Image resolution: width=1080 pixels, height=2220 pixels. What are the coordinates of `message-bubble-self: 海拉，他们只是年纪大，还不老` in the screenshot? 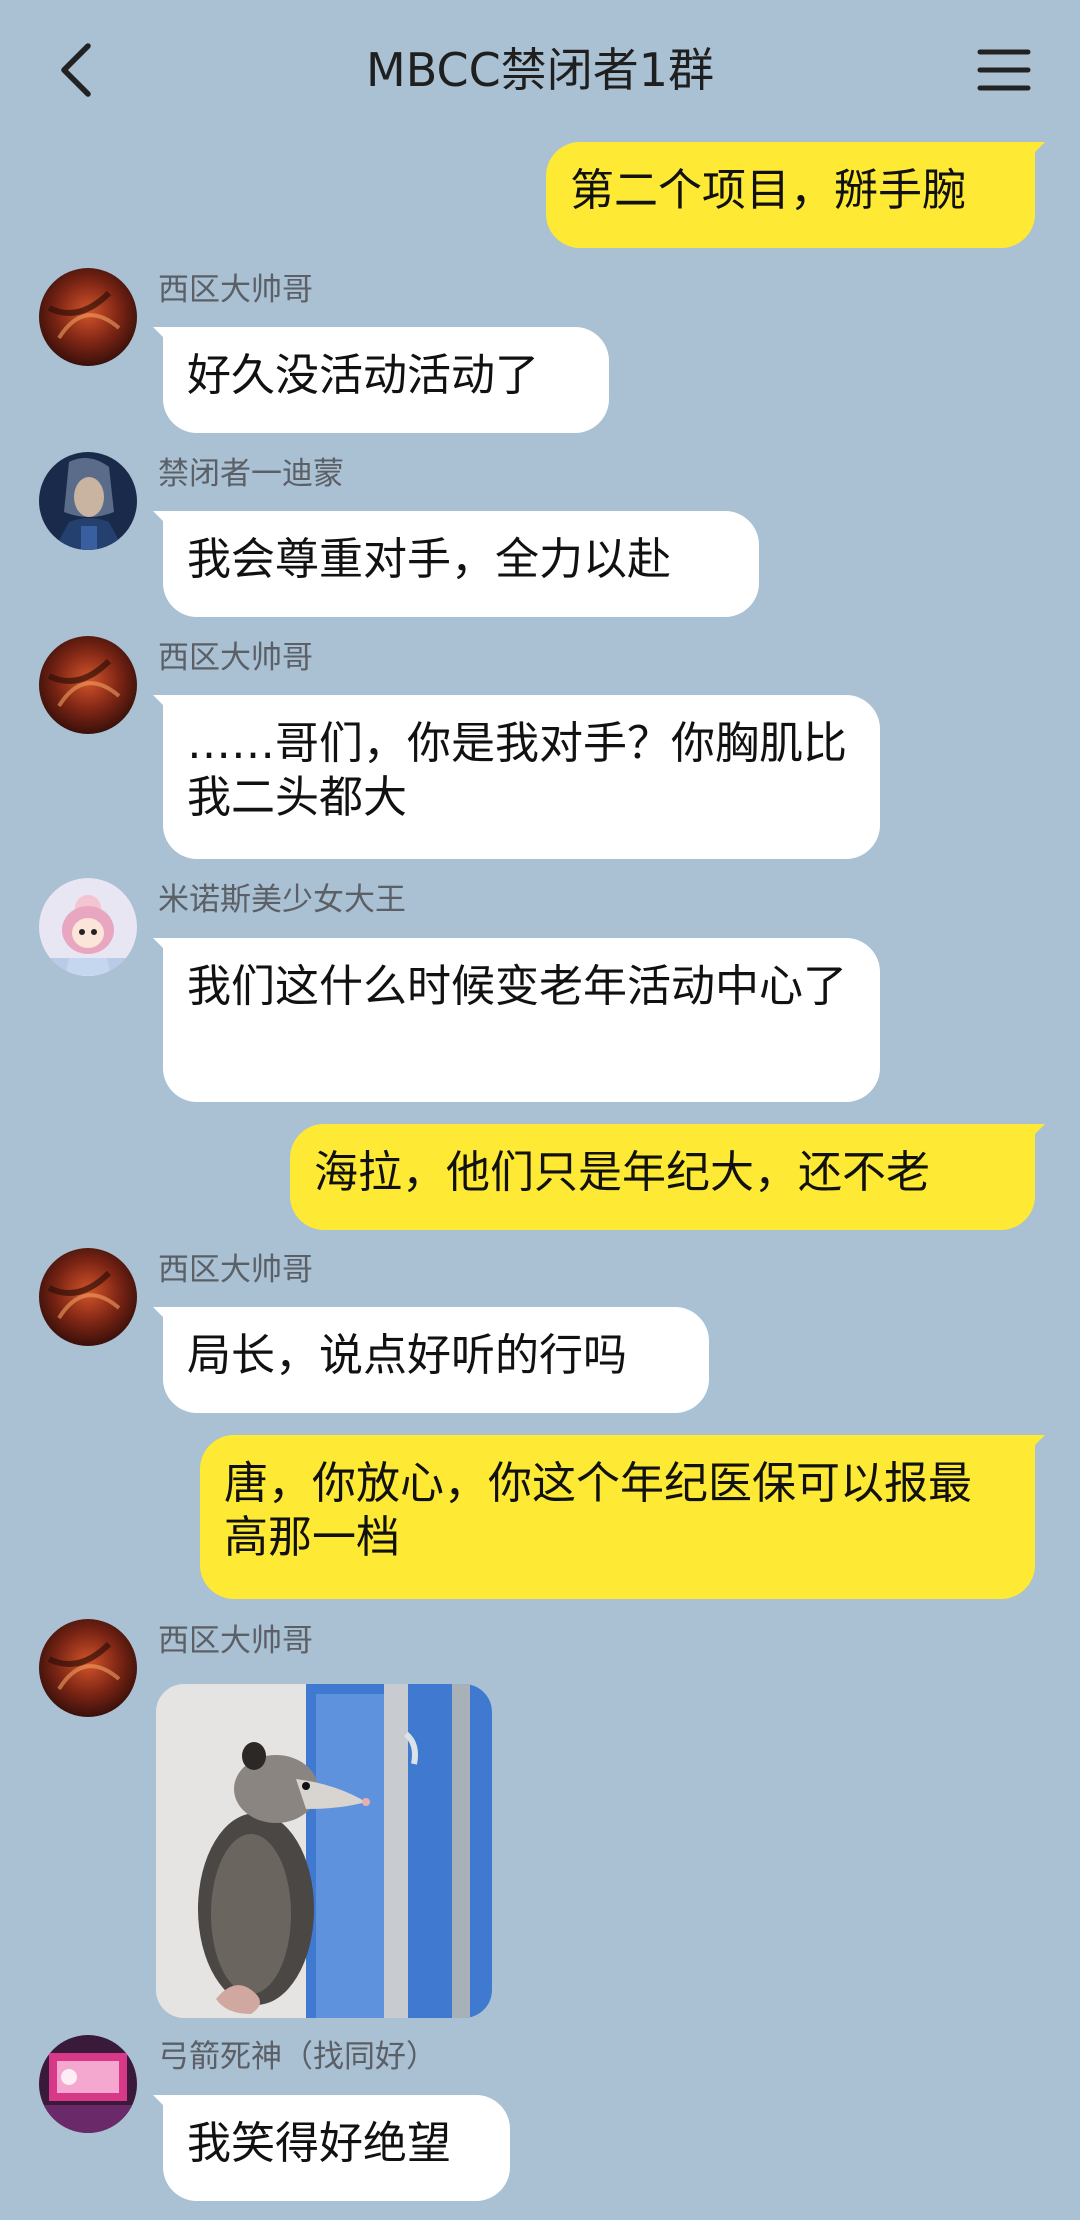 It's located at (662, 1177).